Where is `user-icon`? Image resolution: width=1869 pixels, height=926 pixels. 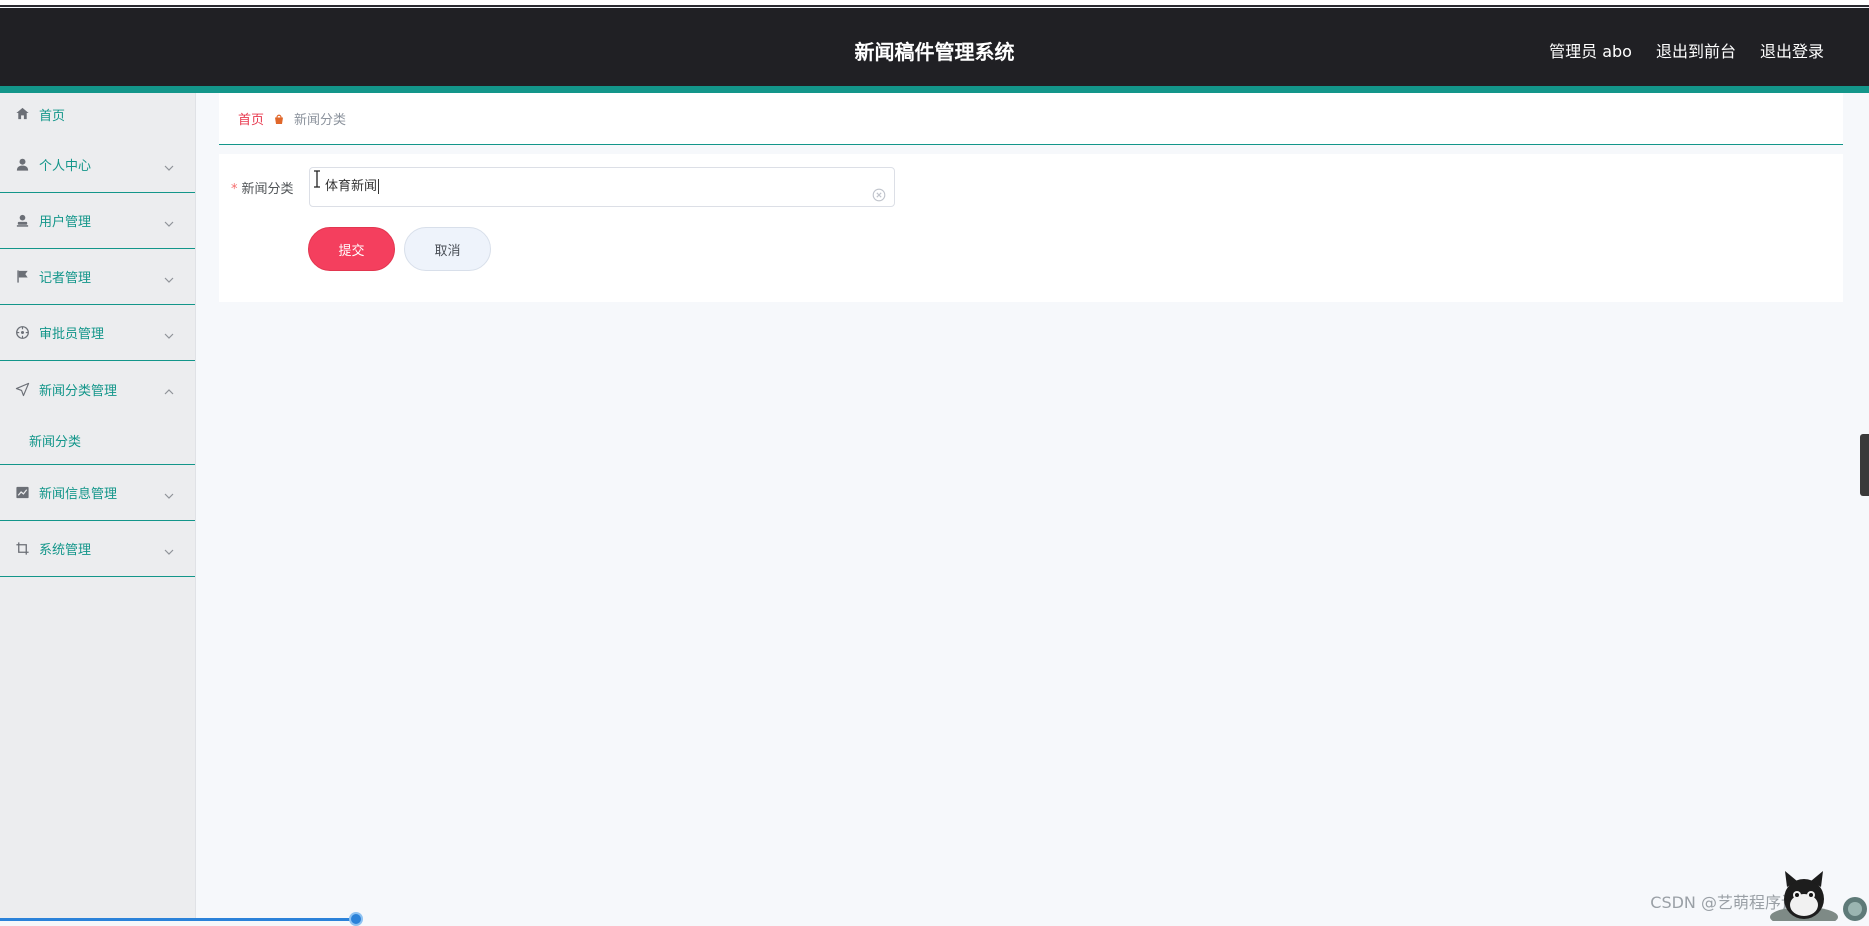
user-icon is located at coordinates (22, 165).